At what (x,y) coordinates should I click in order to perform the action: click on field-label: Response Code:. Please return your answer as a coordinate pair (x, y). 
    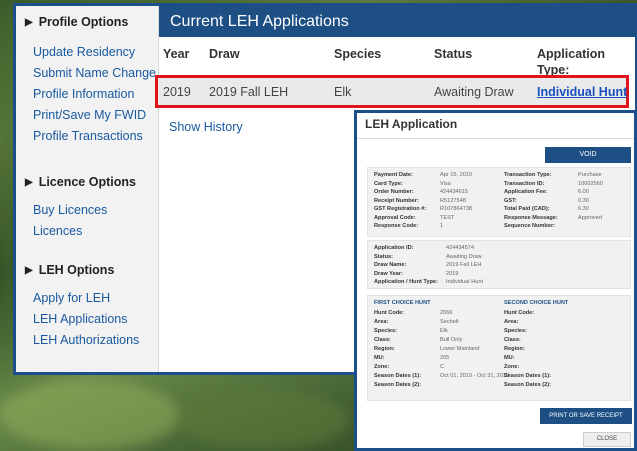
    Looking at the image, I should click on (396, 226).